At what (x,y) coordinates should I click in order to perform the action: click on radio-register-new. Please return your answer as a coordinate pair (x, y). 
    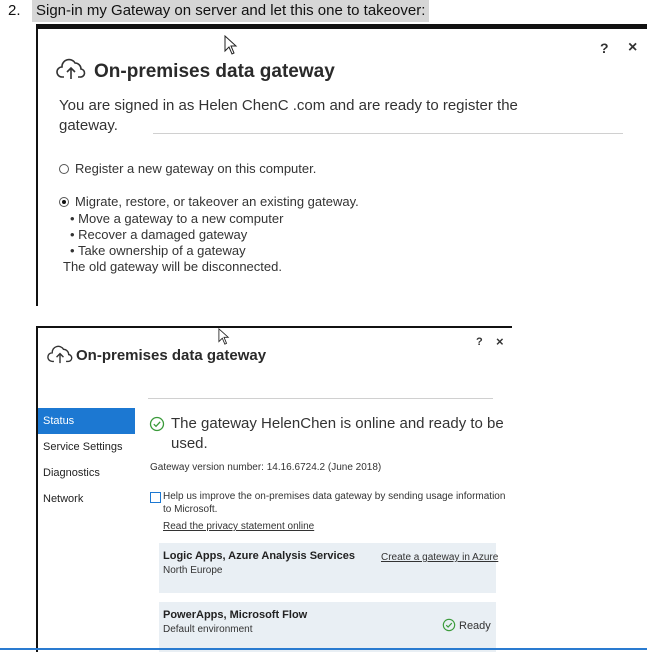
    Looking at the image, I should click on (64, 169).